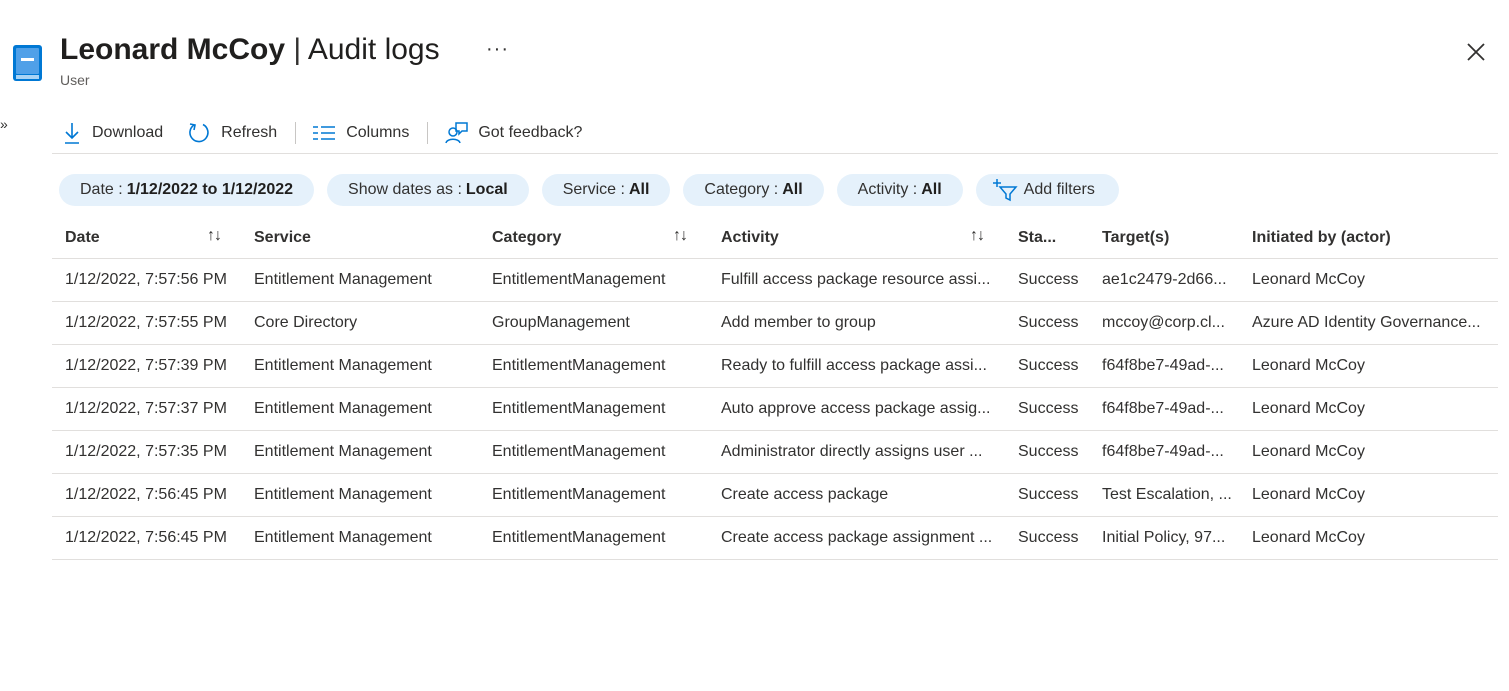 The image size is (1509, 691). I want to click on download-button: Download, so click(112, 133).